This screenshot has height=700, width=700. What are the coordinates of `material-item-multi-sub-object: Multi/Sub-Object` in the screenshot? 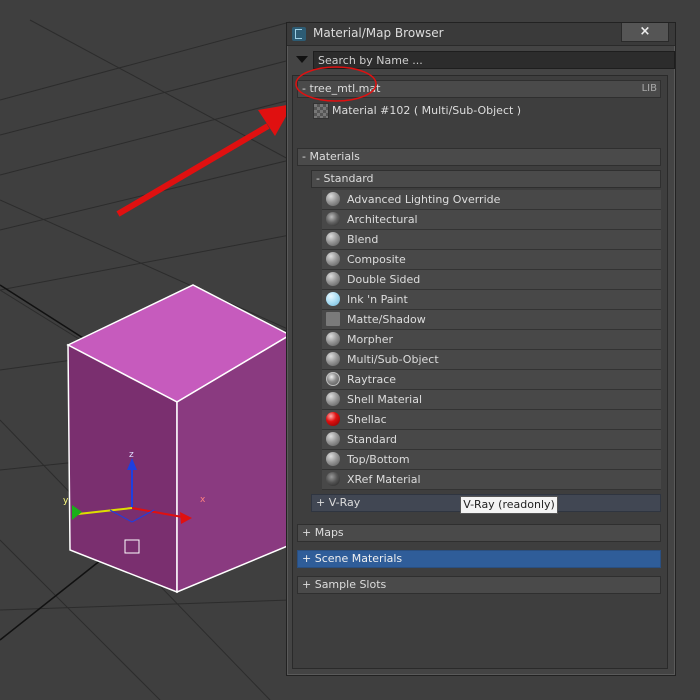 It's located at (491, 360).